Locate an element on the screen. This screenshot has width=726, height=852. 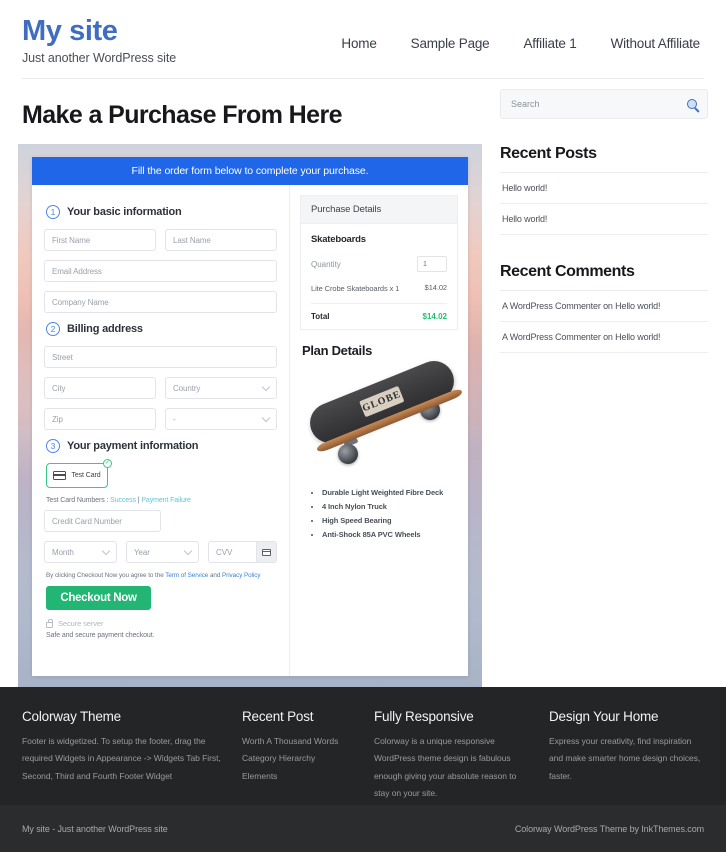
test-card-failure-link: Payment Failure is located at coordinates (166, 500).